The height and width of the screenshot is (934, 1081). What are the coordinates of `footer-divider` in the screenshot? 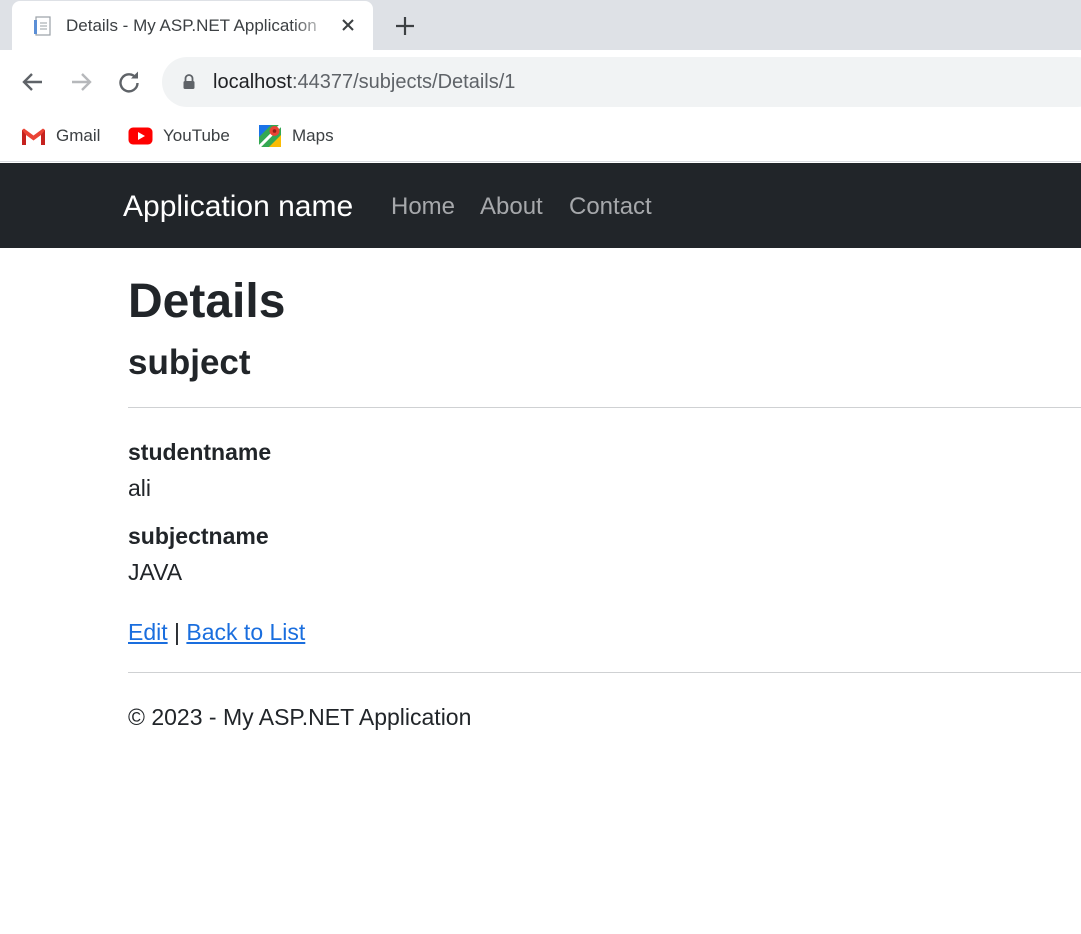 It's located at (604, 672).